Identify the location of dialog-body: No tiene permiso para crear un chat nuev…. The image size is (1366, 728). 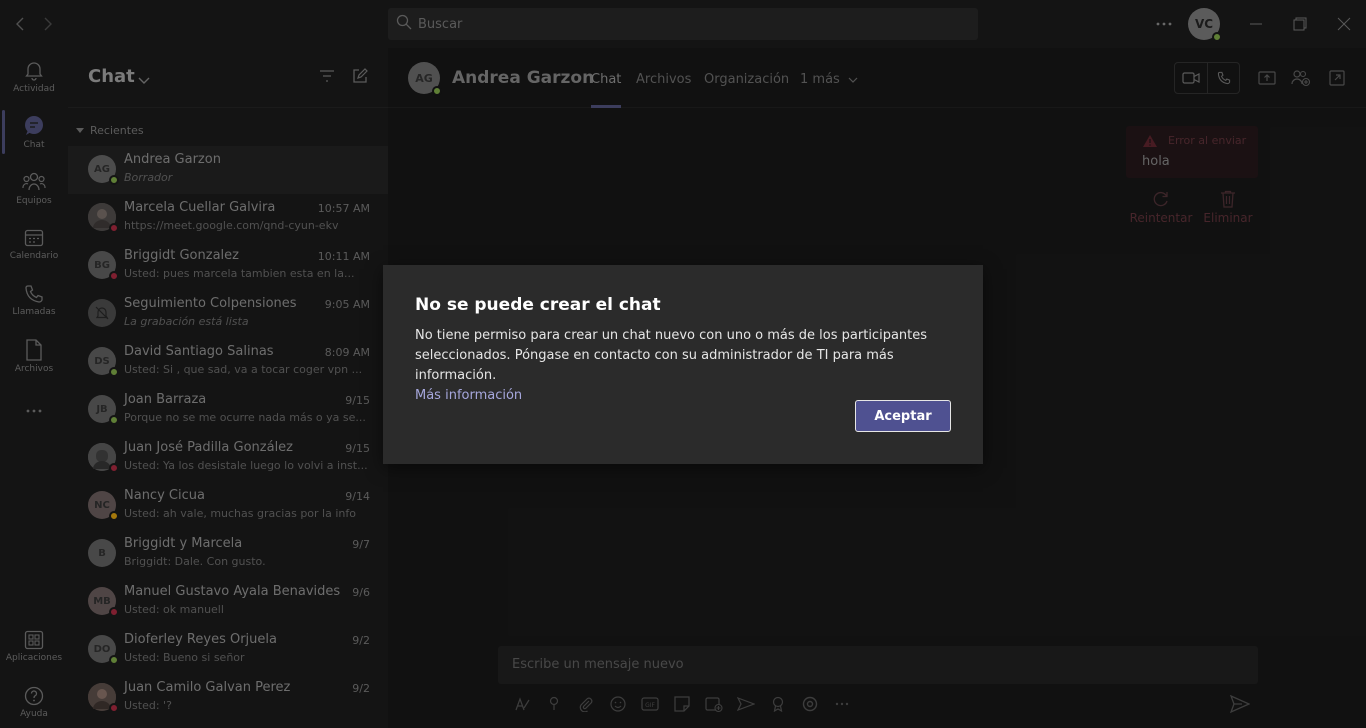
(685, 366).